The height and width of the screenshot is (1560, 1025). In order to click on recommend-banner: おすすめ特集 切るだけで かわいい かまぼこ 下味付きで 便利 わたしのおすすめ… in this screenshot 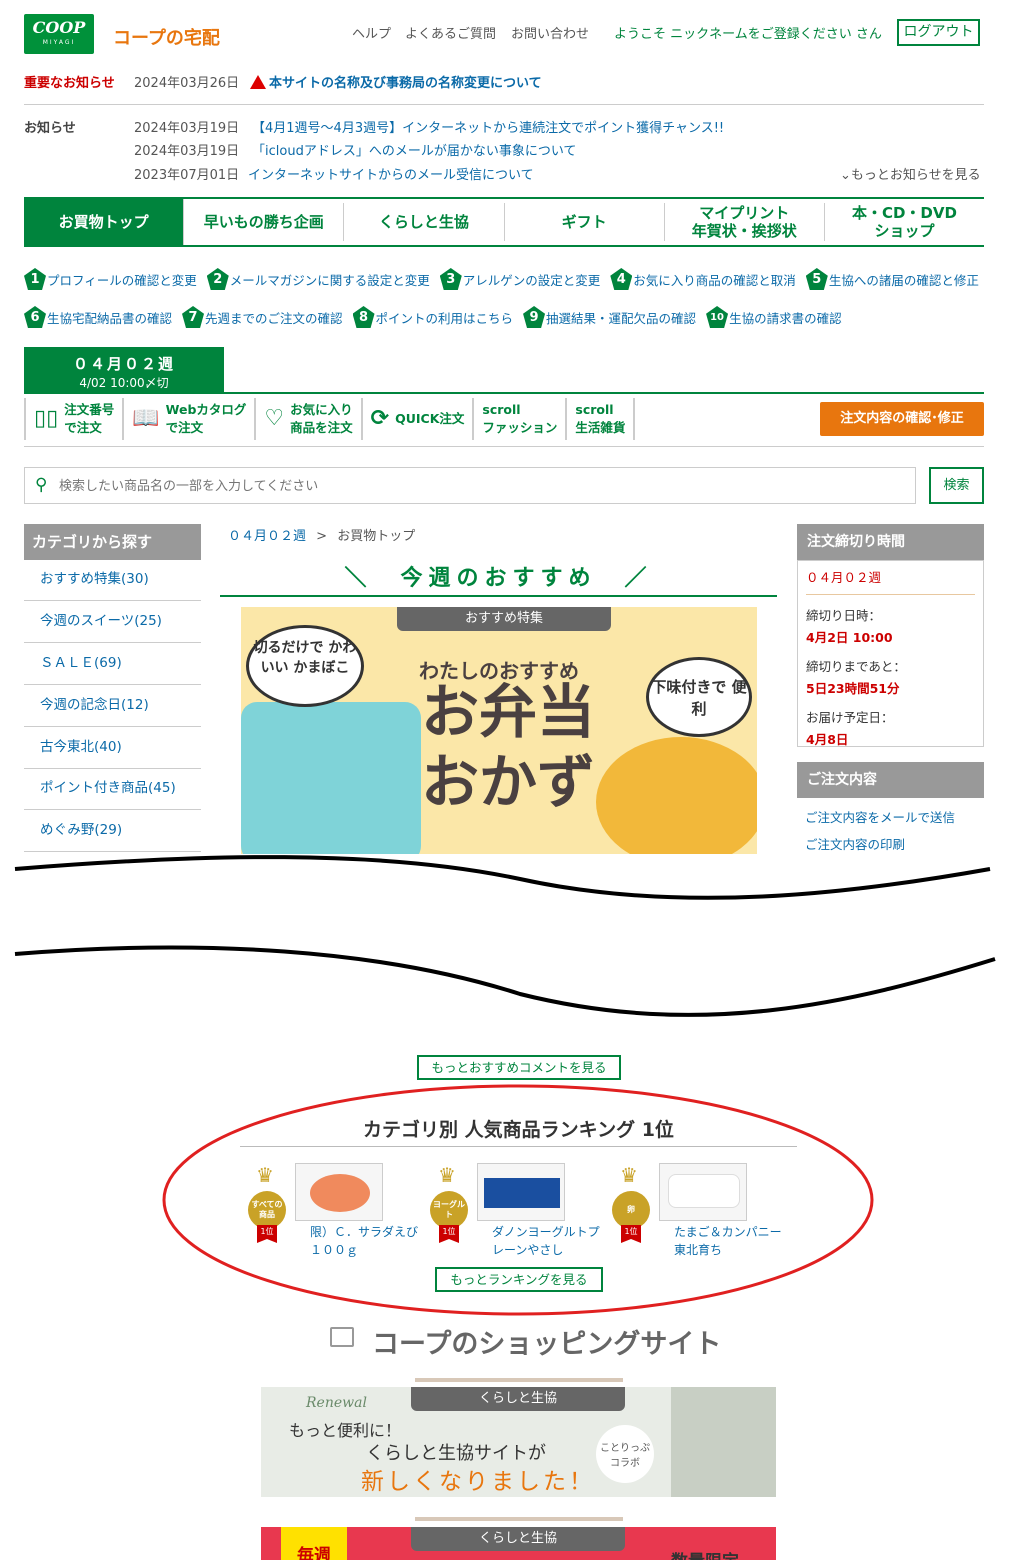, I will do `click(499, 730)`.